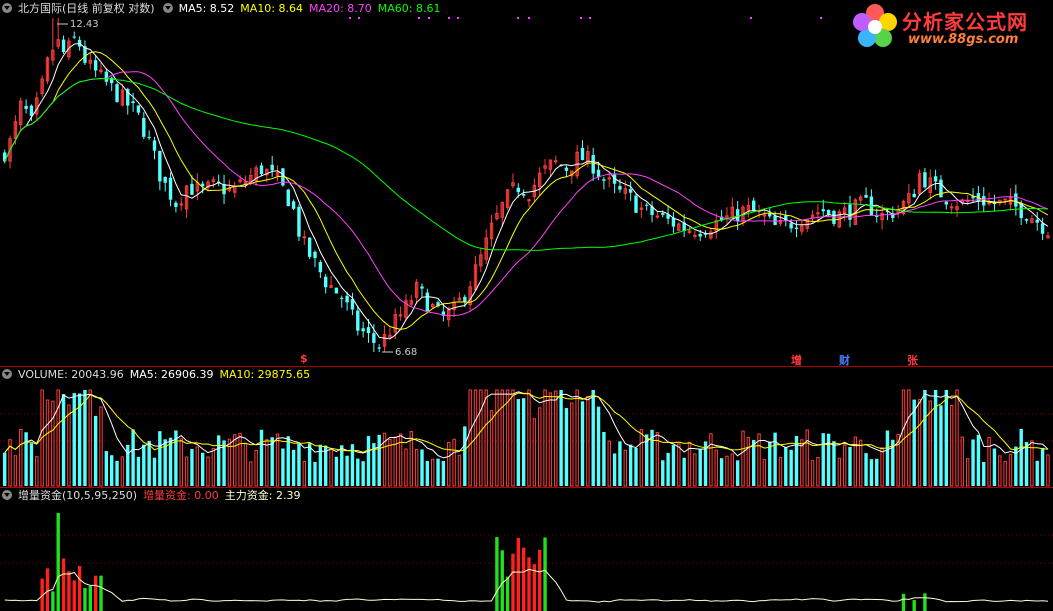  Describe the element at coordinates (7, 495) in the screenshot. I see `fund-menu-icon` at that location.